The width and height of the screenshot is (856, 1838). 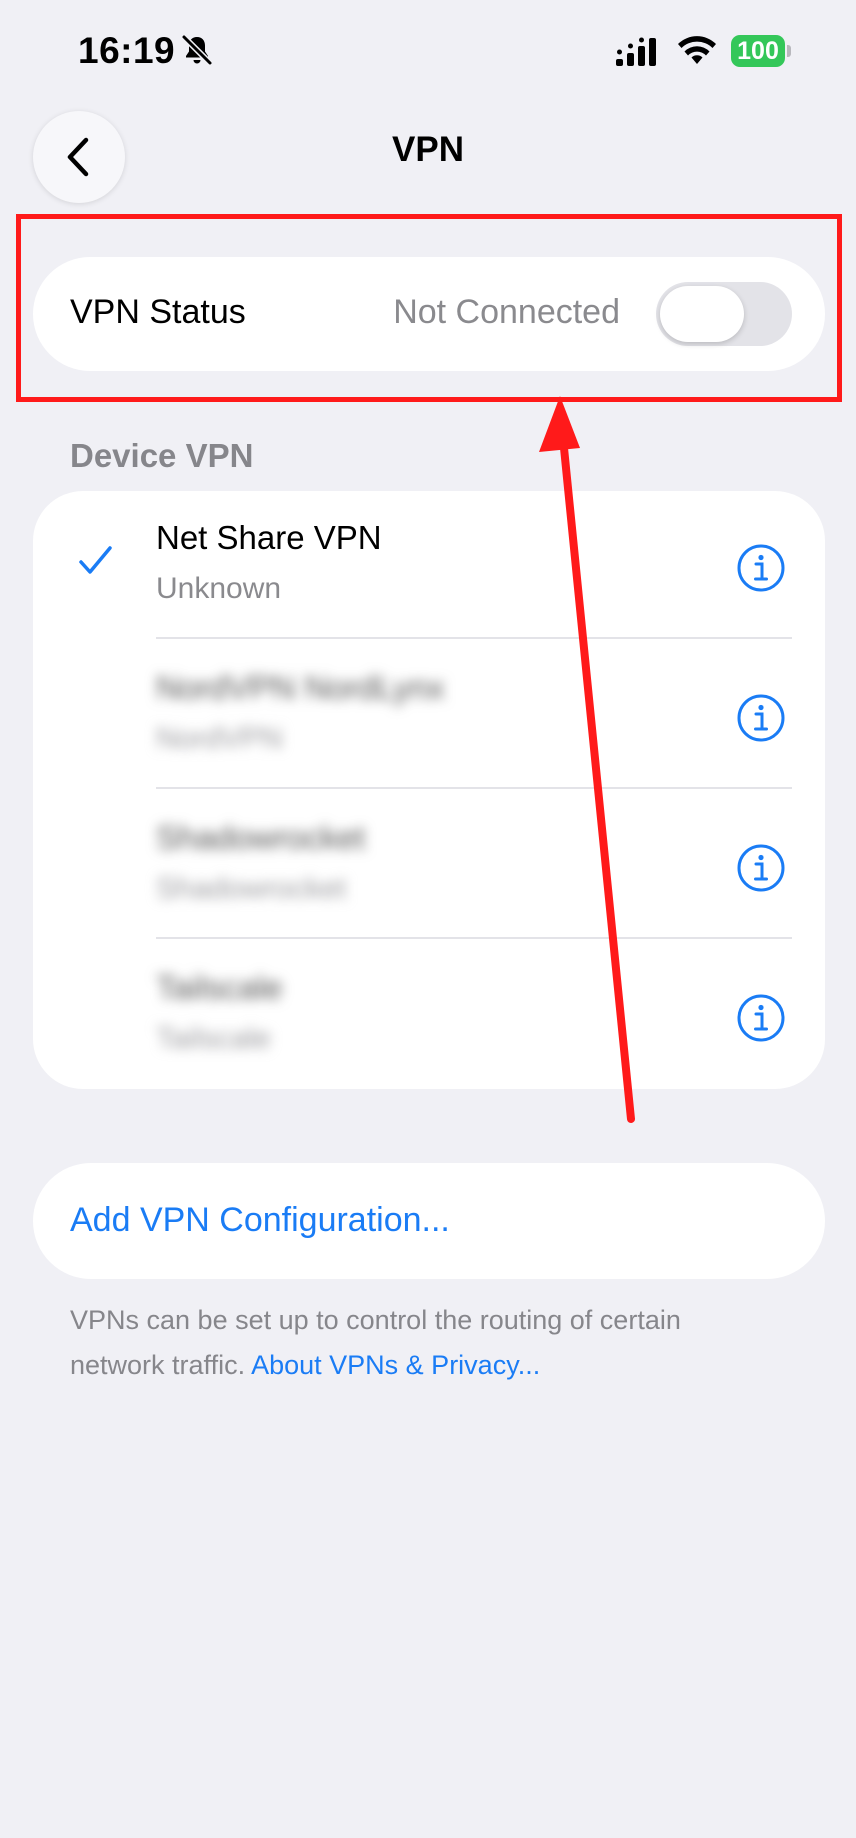 I want to click on vpn-name: Tailscale, so click(x=219, y=987).